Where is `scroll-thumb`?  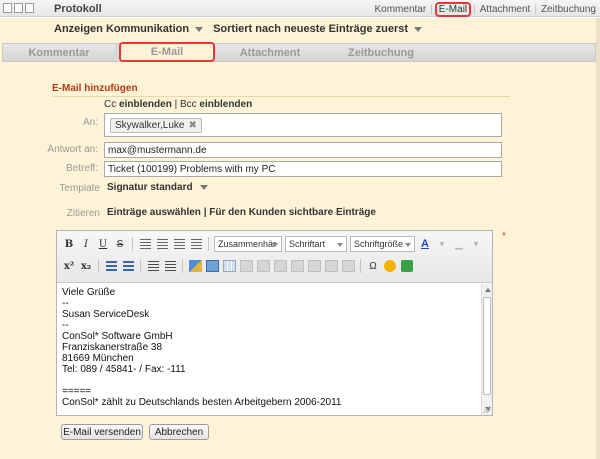 scroll-thumb is located at coordinates (487, 346).